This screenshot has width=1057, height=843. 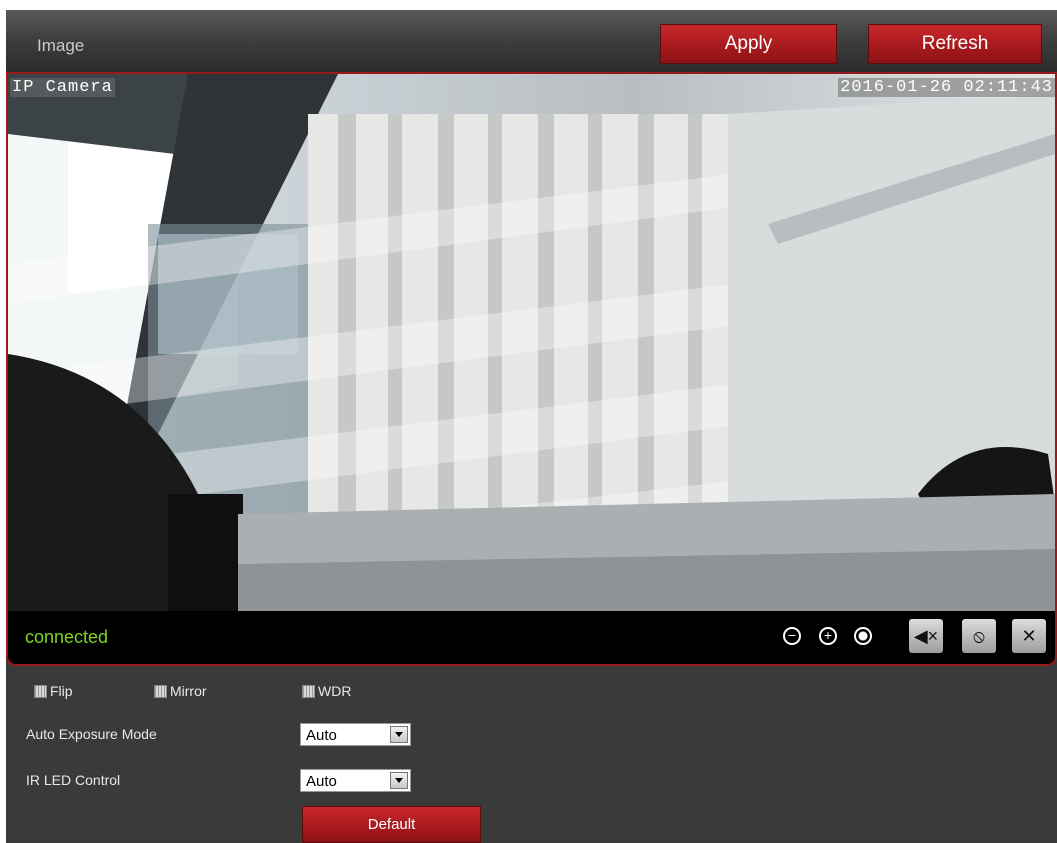 What do you see at coordinates (308, 691) in the screenshot?
I see `wdr-checkbox-box` at bounding box center [308, 691].